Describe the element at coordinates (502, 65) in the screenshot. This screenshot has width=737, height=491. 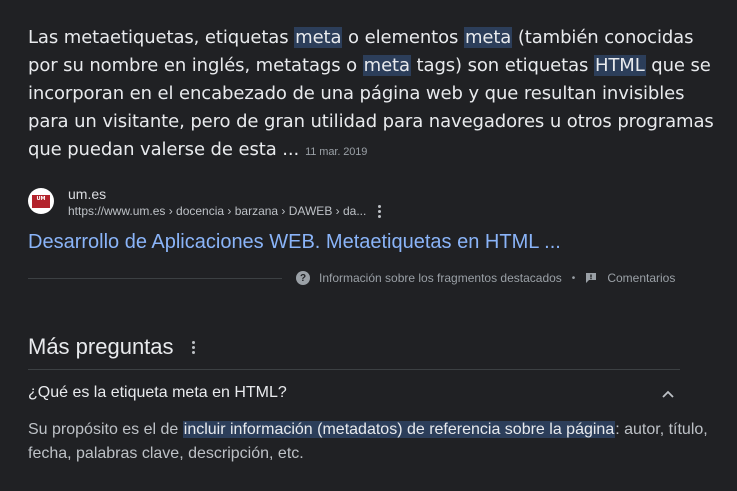
I see `snippet-text: tags) son etiquetas` at that location.